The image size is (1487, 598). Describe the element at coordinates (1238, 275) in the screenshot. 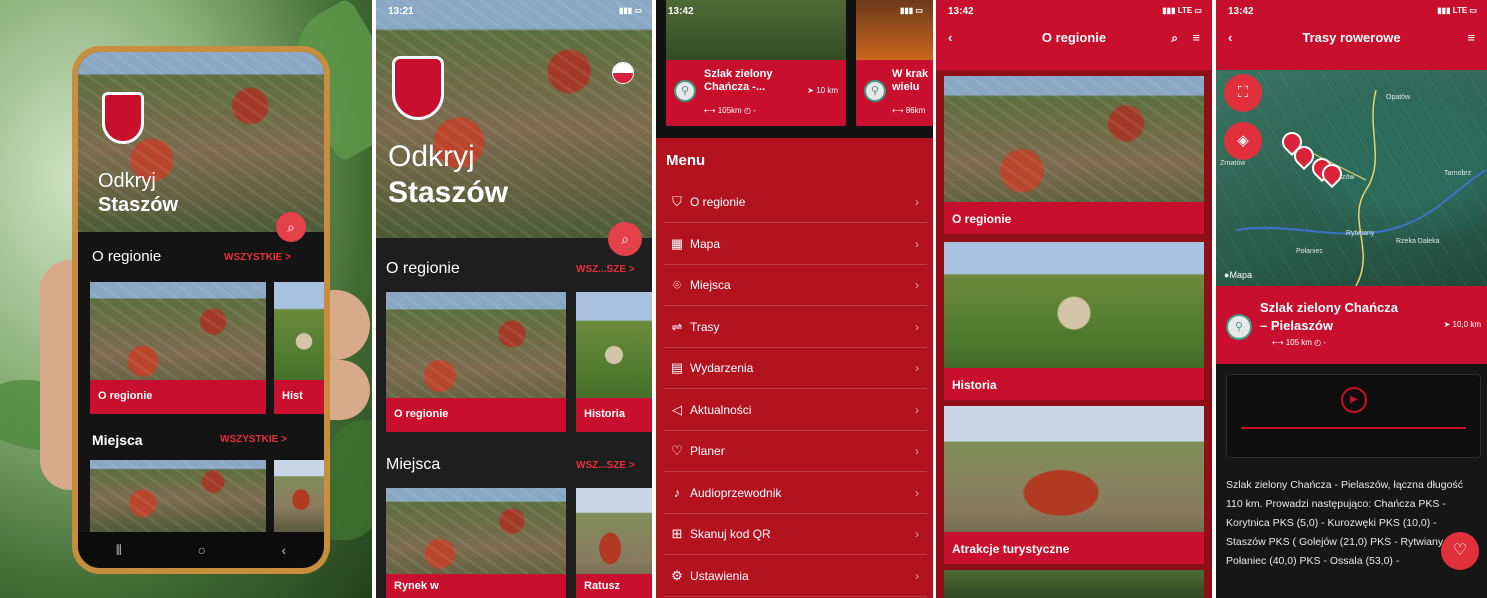

I see `map-attribution: ●Mapa` at that location.